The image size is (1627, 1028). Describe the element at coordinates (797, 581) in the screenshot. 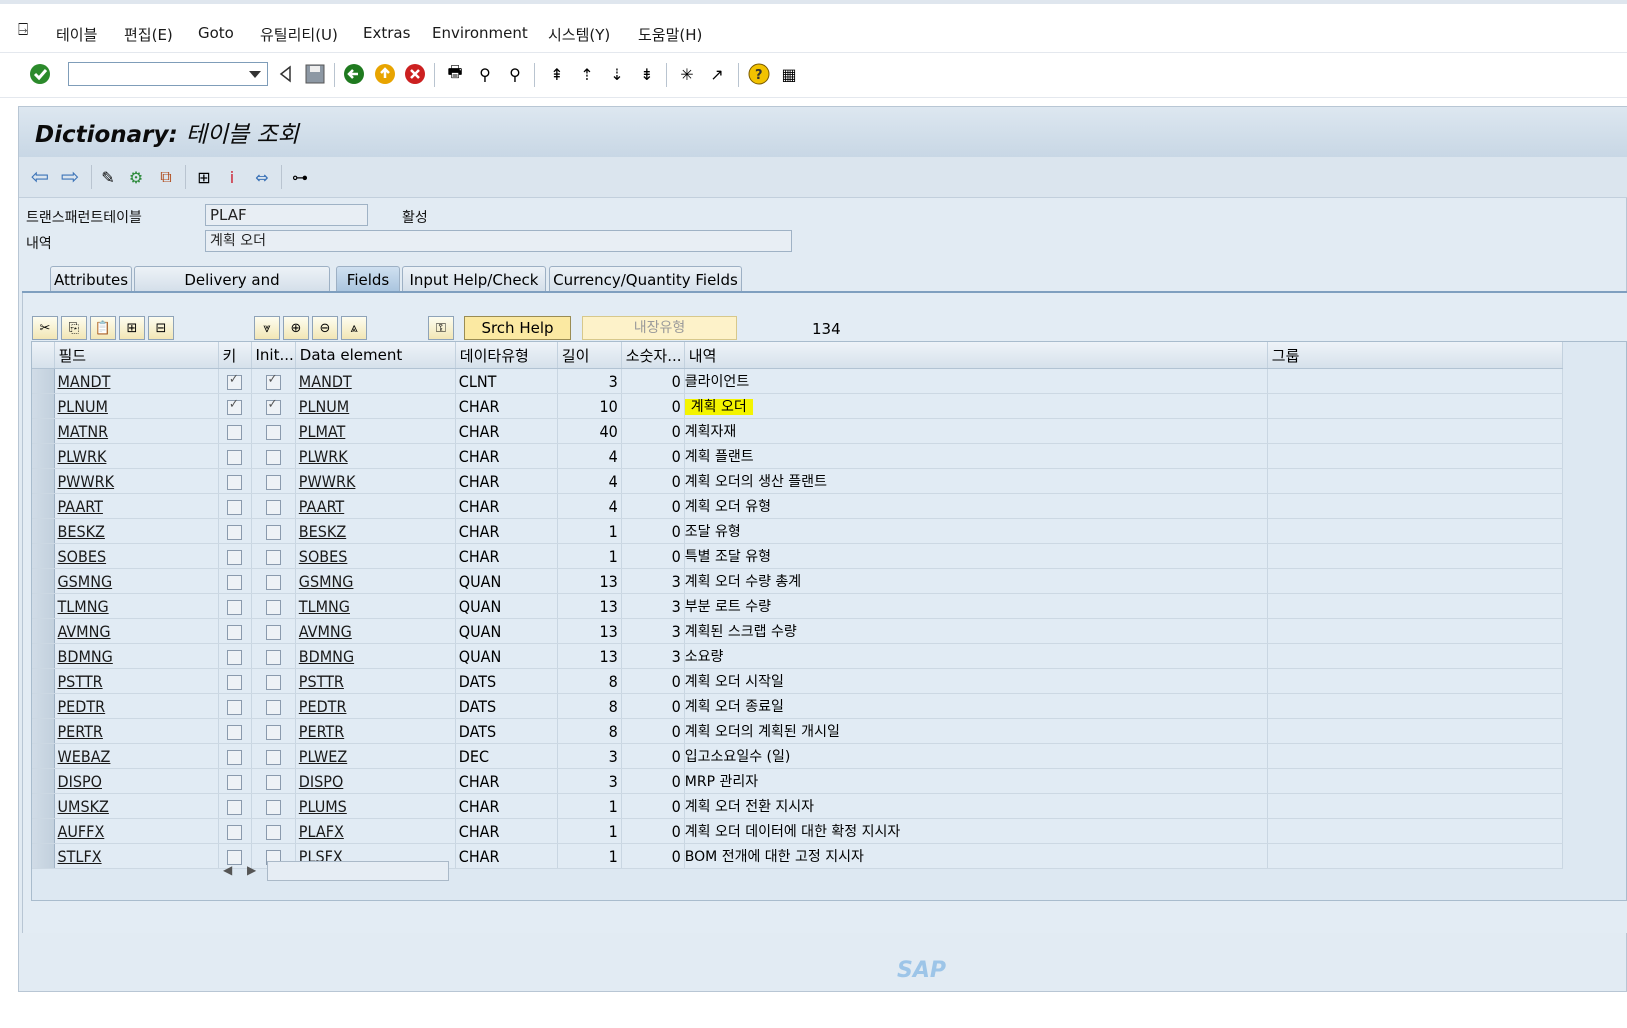

I see `table-row: GSMNG GSMNG QUAN 13 3 계획 오더 수량 총계` at that location.